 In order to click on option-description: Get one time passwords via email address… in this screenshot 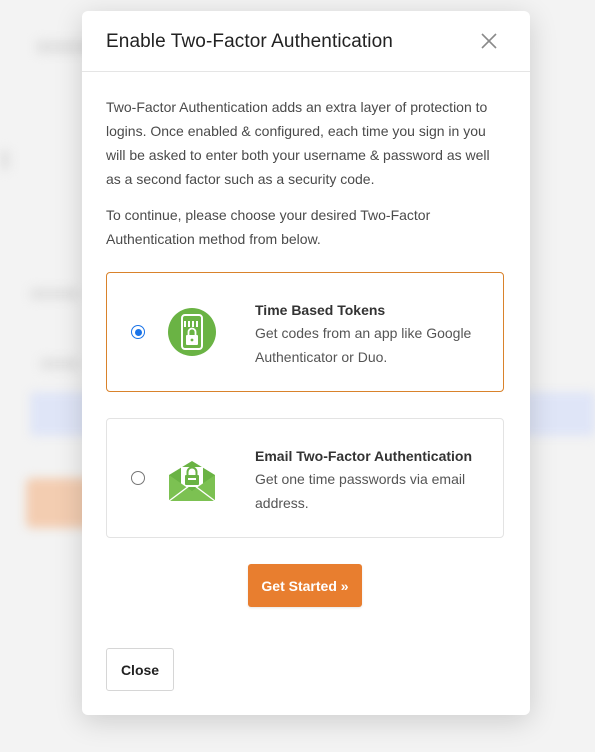, I will do `click(360, 491)`.